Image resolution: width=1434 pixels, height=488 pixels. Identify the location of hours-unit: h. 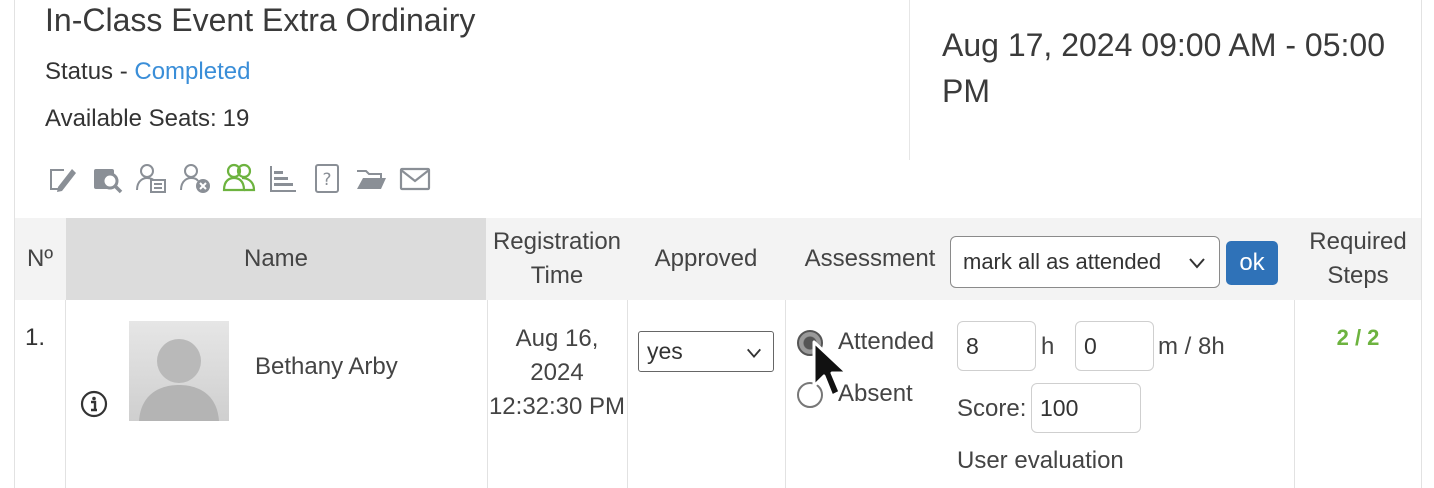
(1048, 346).